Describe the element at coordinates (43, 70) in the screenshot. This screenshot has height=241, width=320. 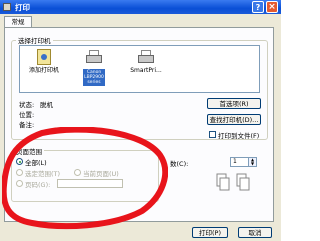
I see `printer-label: 添加打印机` at that location.